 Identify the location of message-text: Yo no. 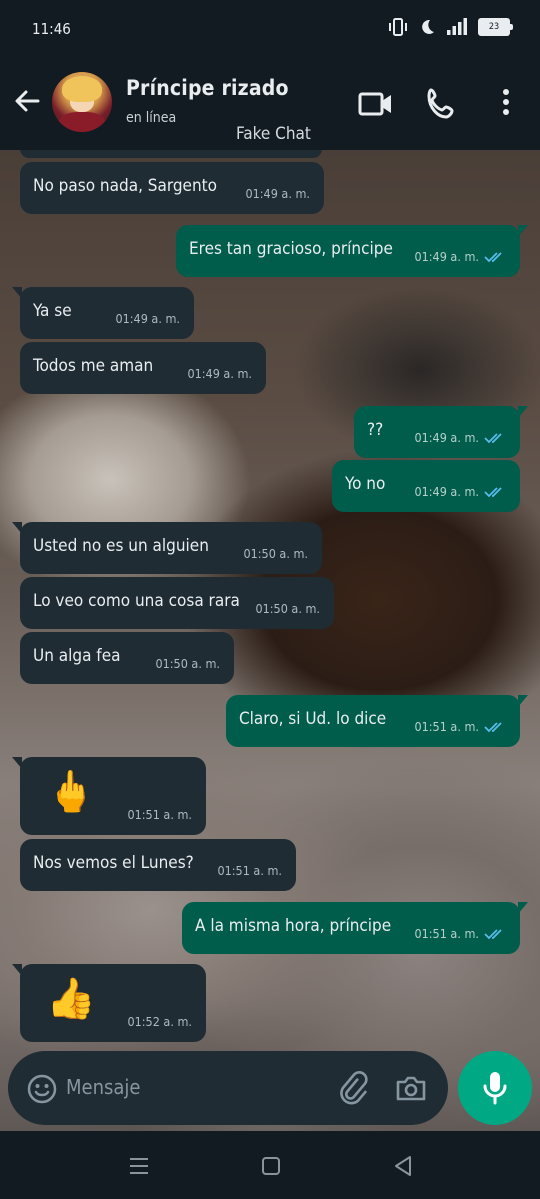
(365, 484).